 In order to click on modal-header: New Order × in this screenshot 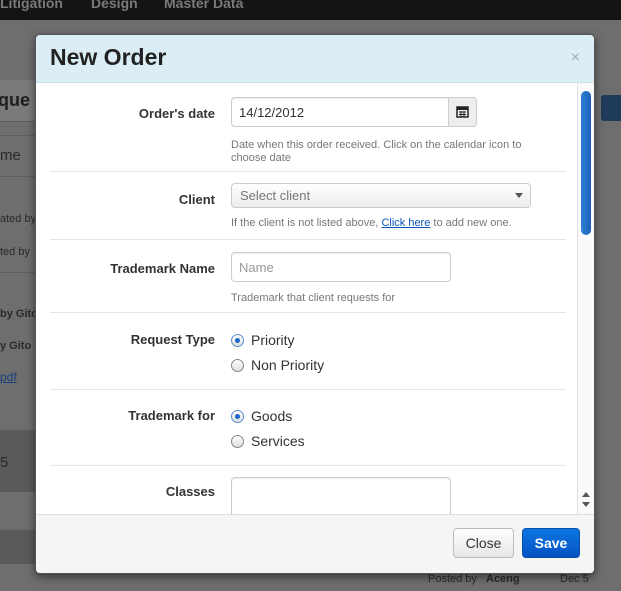, I will do `click(315, 59)`.